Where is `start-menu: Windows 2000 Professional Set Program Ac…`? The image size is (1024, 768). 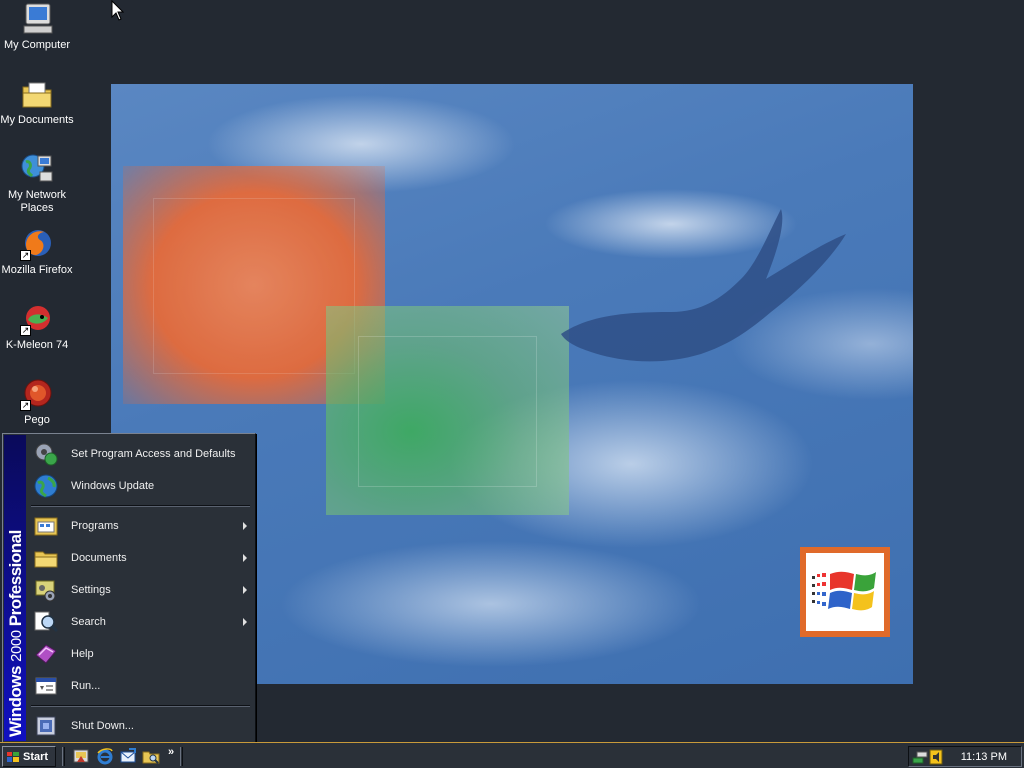
start-menu: Windows 2000 Professional Set Program Ac… is located at coordinates (129, 588).